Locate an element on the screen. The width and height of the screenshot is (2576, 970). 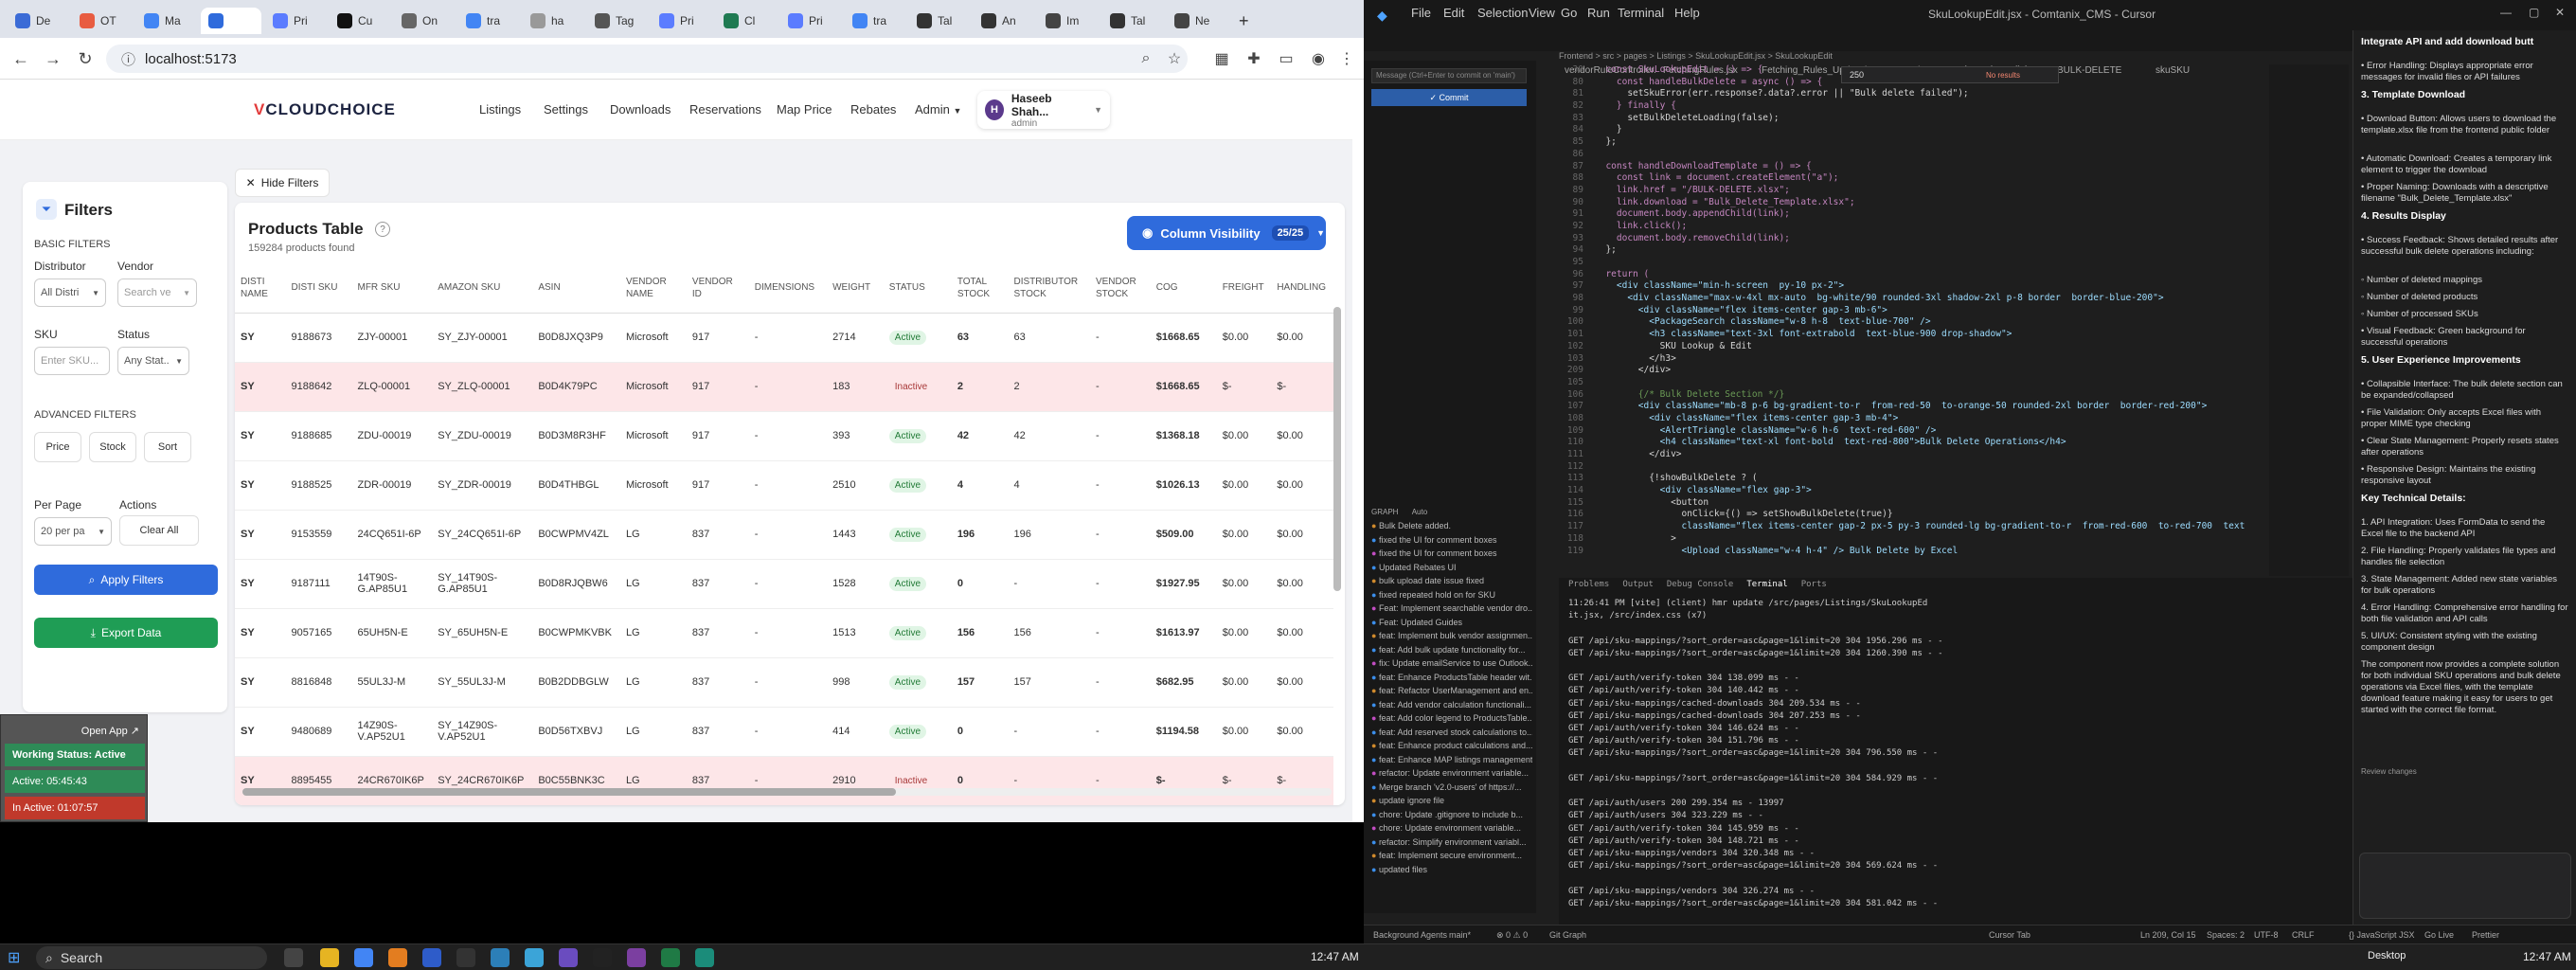
task-view-icon is located at coordinates (293, 957).